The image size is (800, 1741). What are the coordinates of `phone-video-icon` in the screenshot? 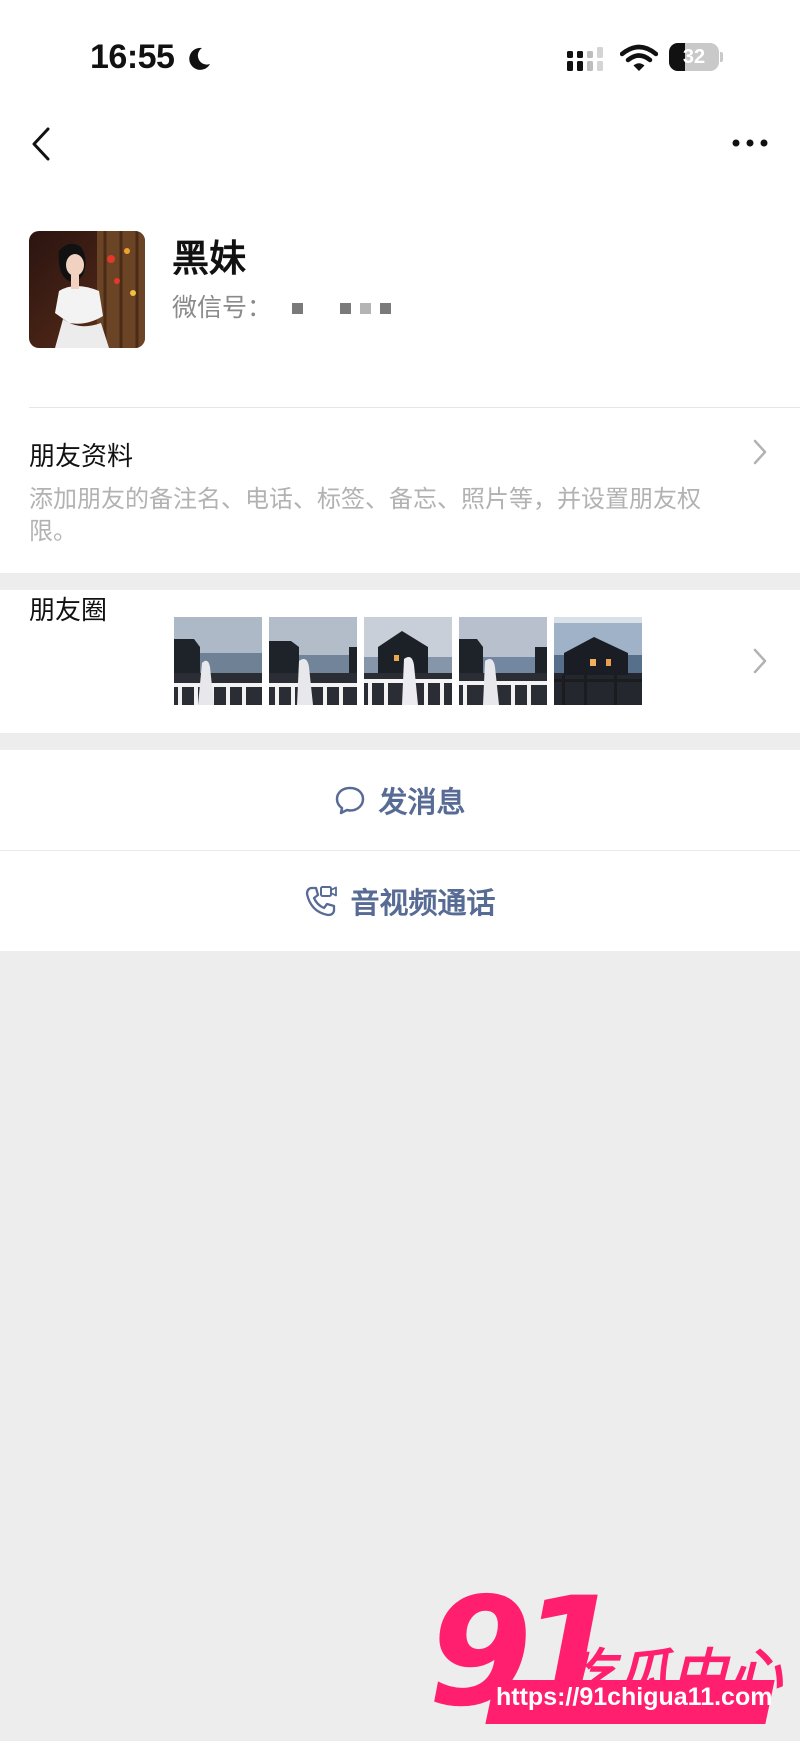 It's located at (322, 901).